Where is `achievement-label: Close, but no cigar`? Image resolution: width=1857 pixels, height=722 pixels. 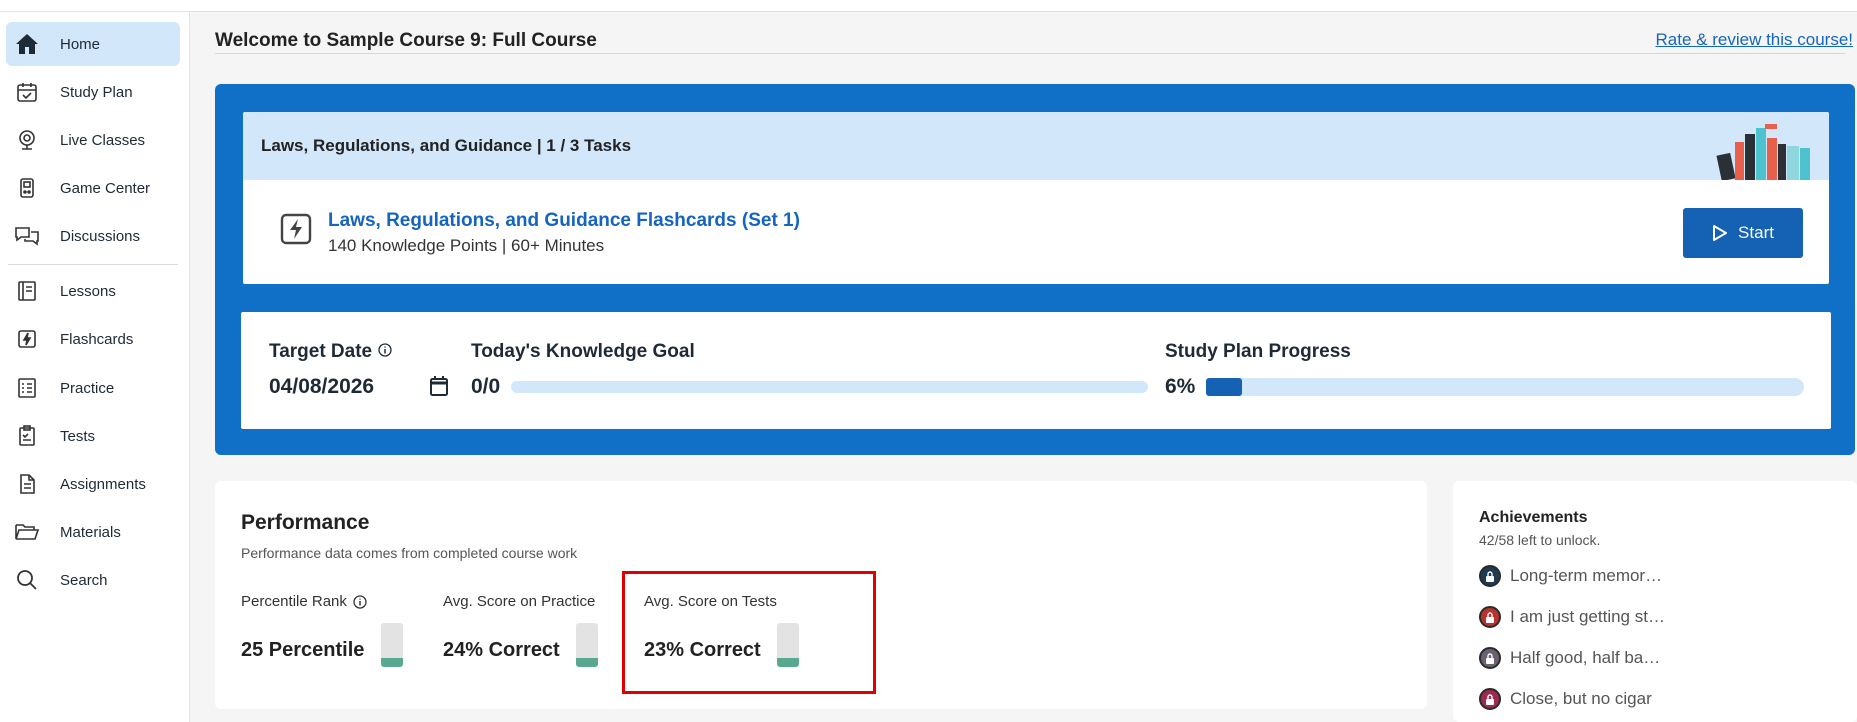 achievement-label: Close, but no cigar is located at coordinates (1581, 698).